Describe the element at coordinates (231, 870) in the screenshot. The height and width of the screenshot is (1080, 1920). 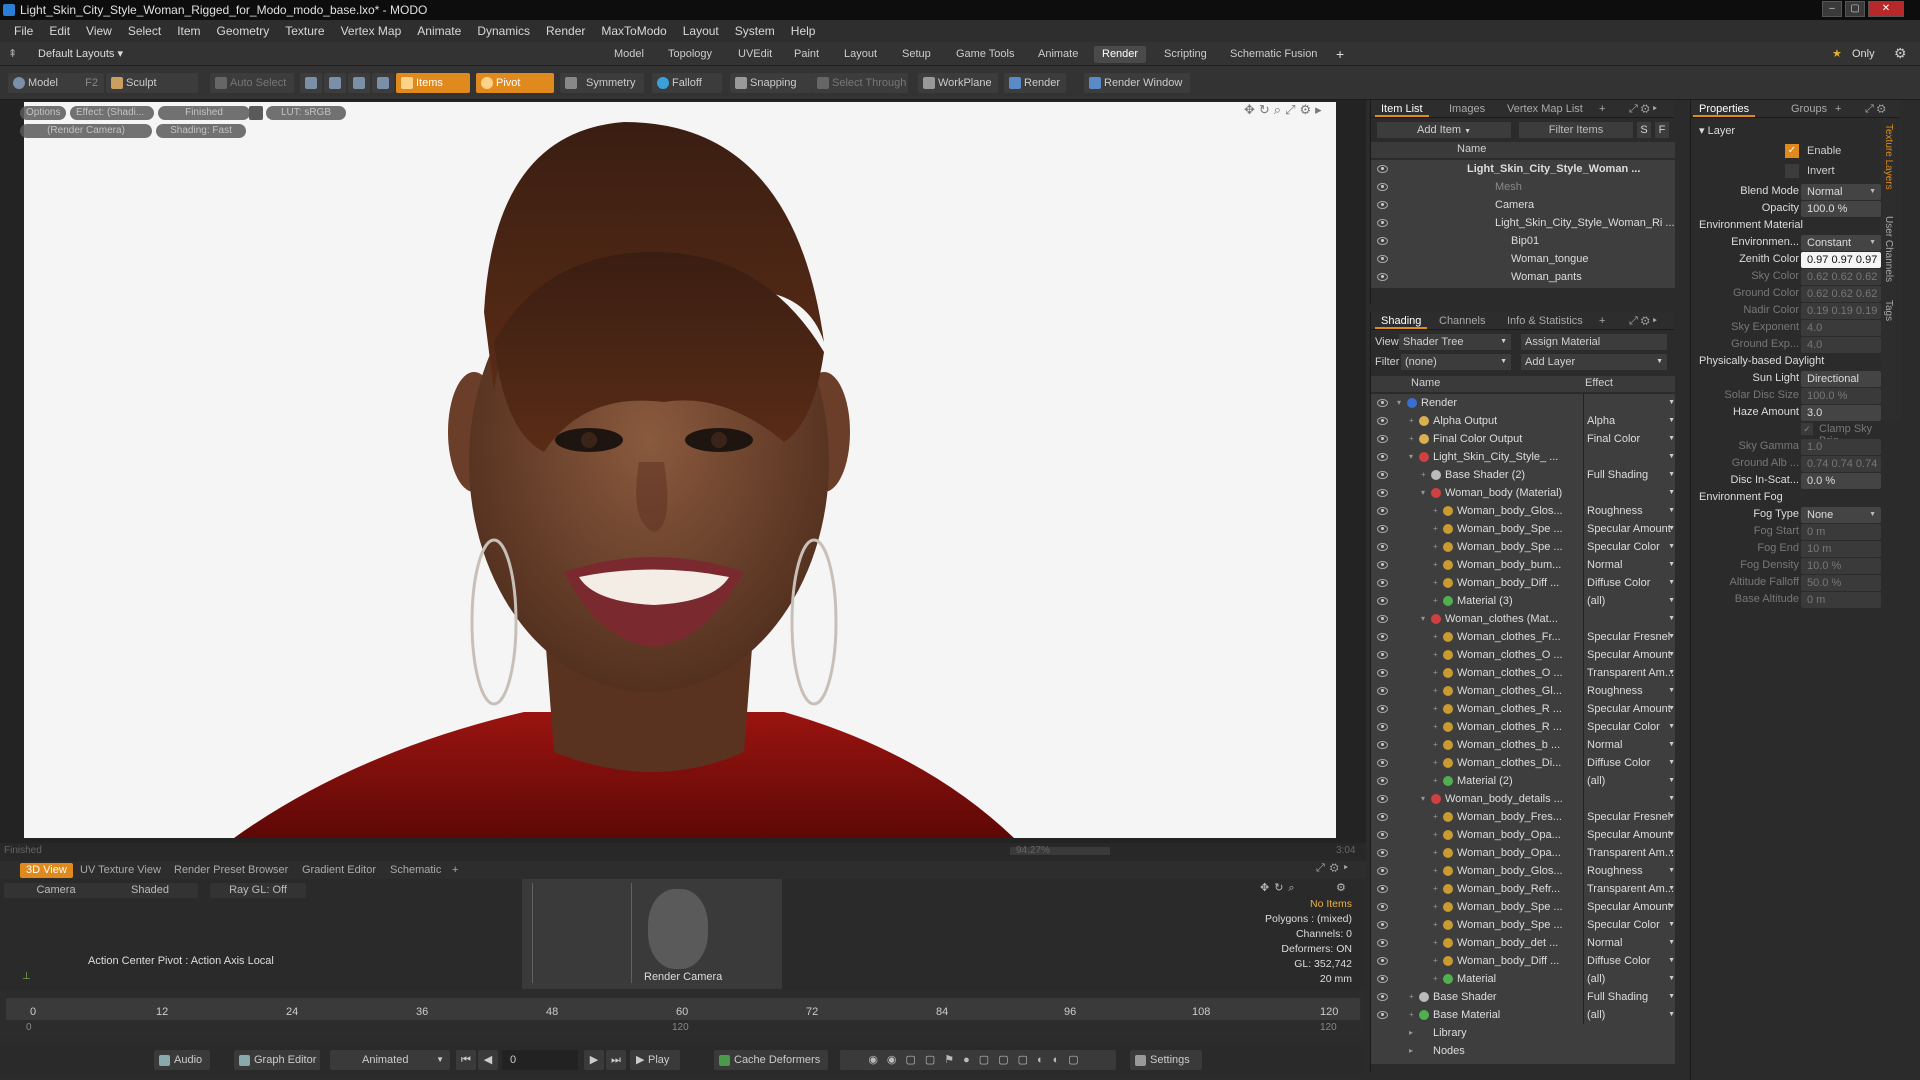
I see `tab-render-preset-browser: Render Preset Browser` at that location.